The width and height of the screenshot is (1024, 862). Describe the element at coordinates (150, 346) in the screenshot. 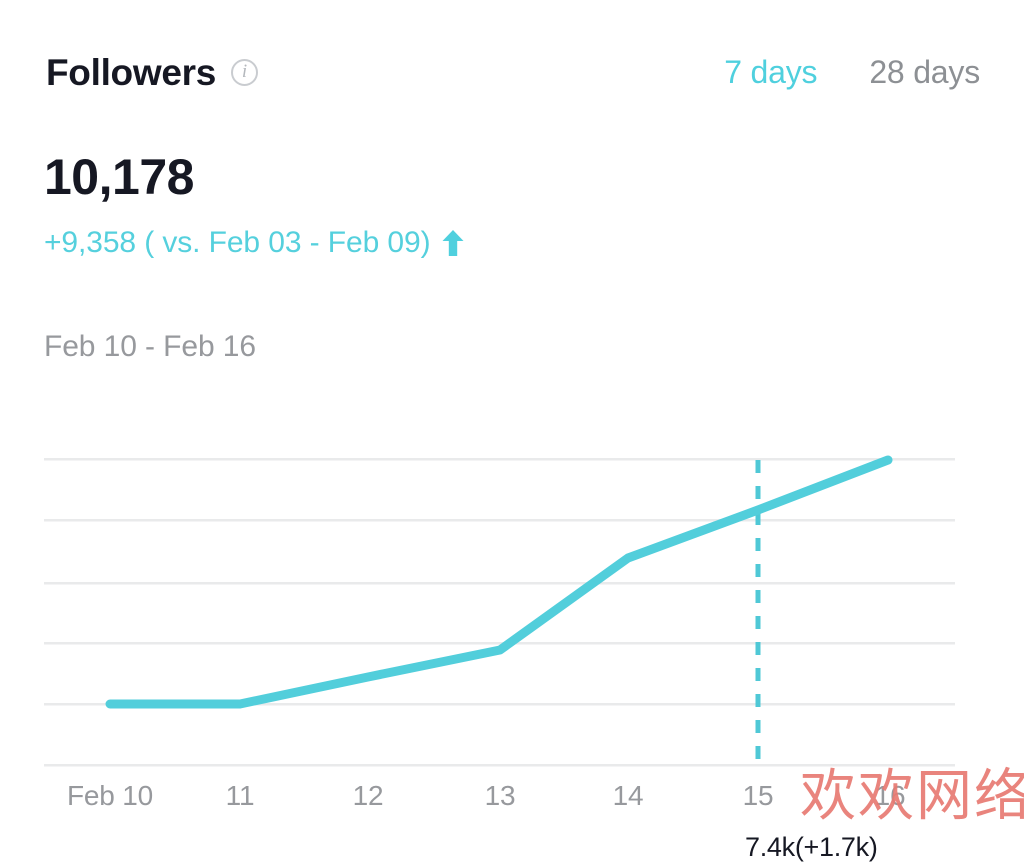

I see `chart-date-range-label: Feb 10 - Feb 16` at that location.